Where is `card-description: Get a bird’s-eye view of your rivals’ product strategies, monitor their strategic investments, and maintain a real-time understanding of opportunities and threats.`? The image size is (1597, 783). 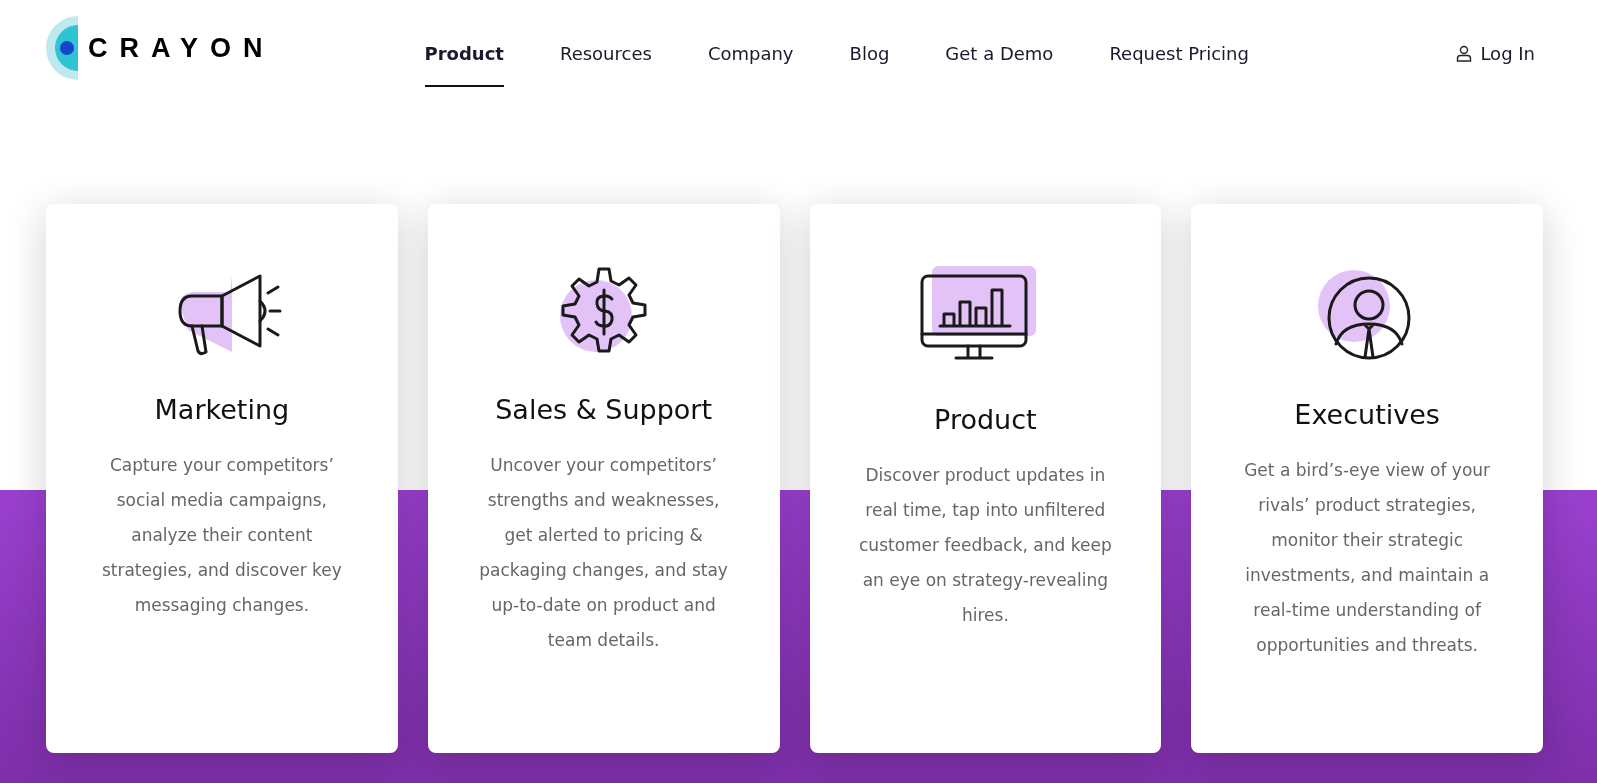 card-description: Get a bird’s-eye view of your rivals’ product strategies, monitor their strategic investments, and maintain a real-time understanding of opportunities and threats. is located at coordinates (1367, 558).